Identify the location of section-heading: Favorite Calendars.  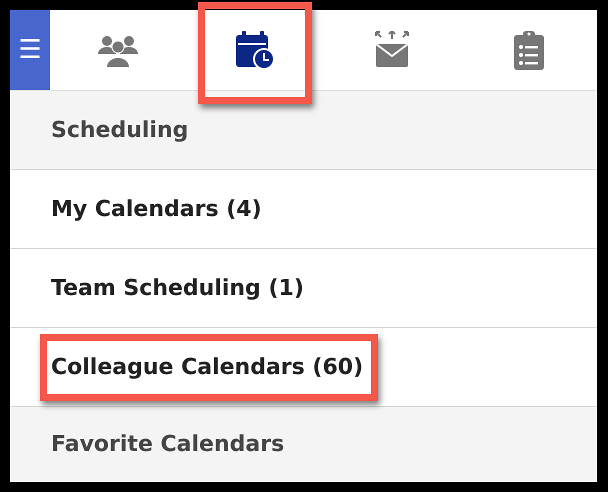
(167, 444).